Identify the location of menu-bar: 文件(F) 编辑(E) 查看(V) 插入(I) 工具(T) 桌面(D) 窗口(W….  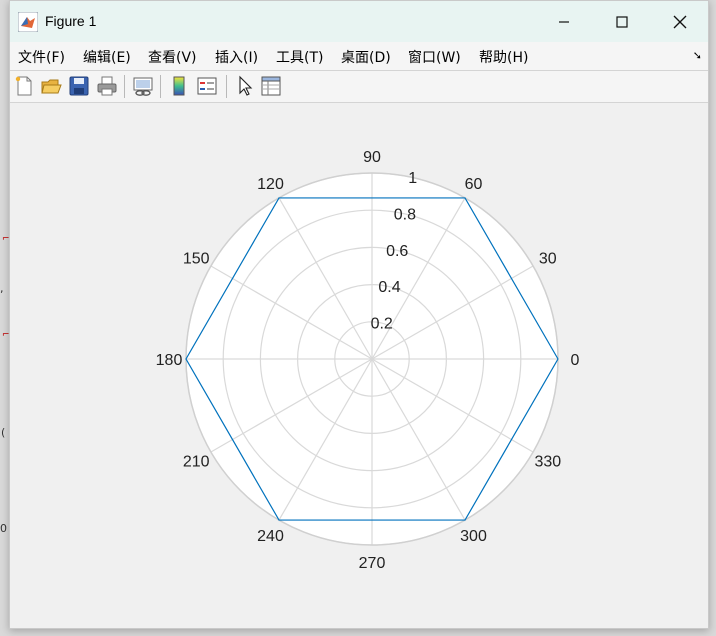
(359, 56).